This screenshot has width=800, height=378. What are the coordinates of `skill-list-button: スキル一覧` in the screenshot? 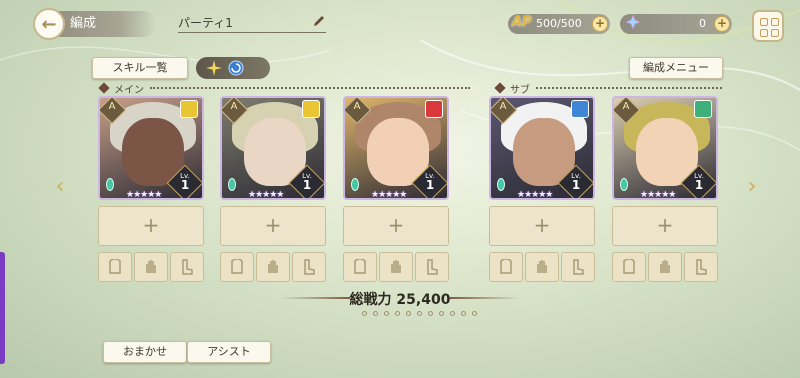 It's located at (140, 68).